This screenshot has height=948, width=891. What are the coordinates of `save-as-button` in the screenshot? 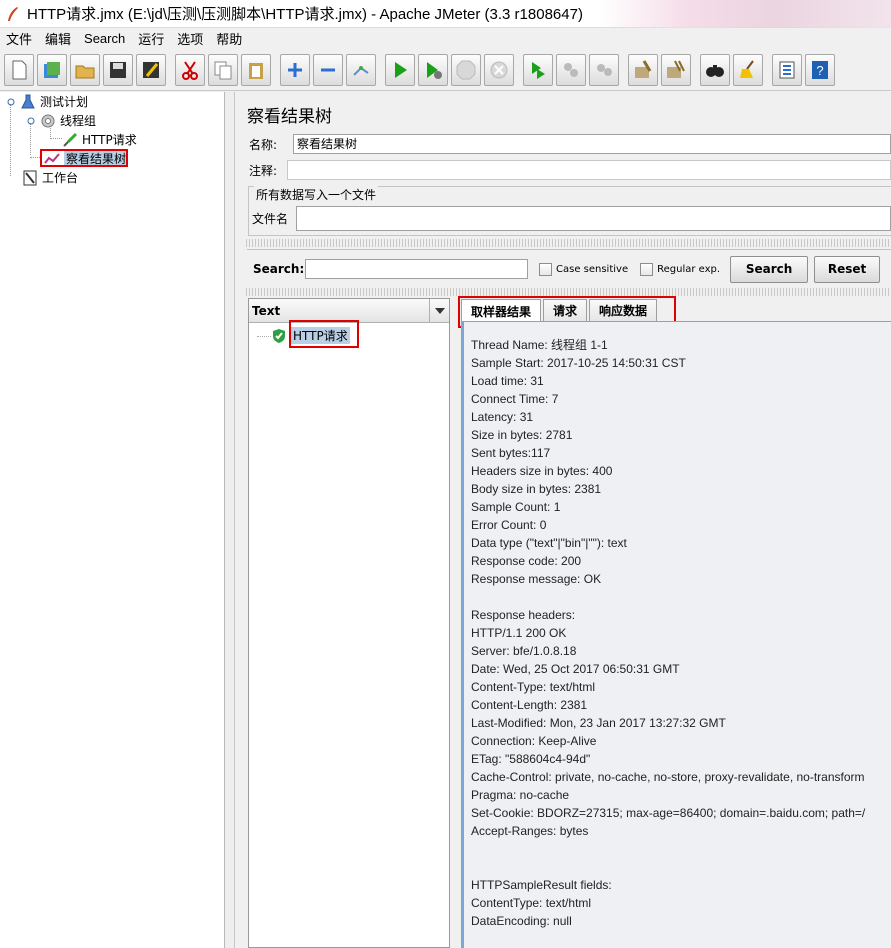 It's located at (151, 69).